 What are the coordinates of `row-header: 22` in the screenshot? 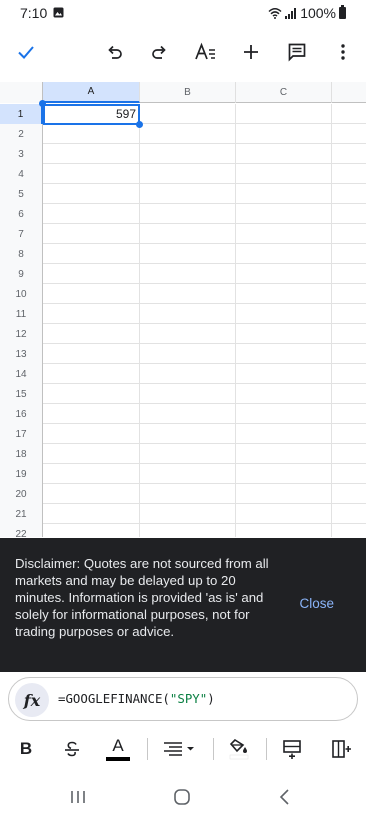 It's located at (21, 530).